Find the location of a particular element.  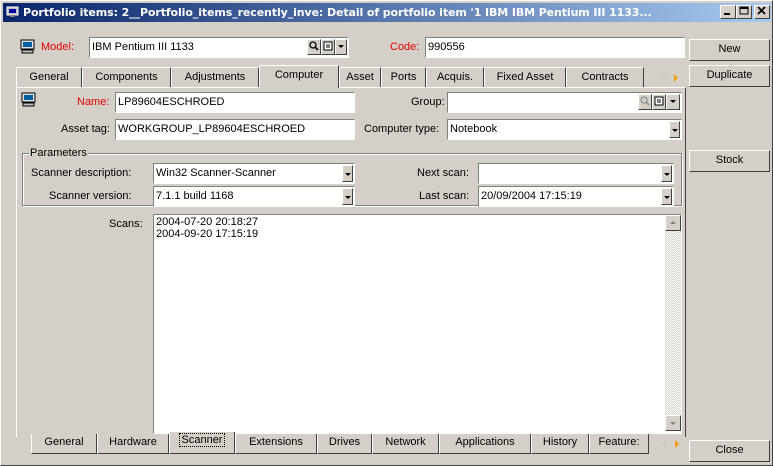

asset-tag-field: WORKGROUP_LP89604ESCHROED is located at coordinates (235, 129).